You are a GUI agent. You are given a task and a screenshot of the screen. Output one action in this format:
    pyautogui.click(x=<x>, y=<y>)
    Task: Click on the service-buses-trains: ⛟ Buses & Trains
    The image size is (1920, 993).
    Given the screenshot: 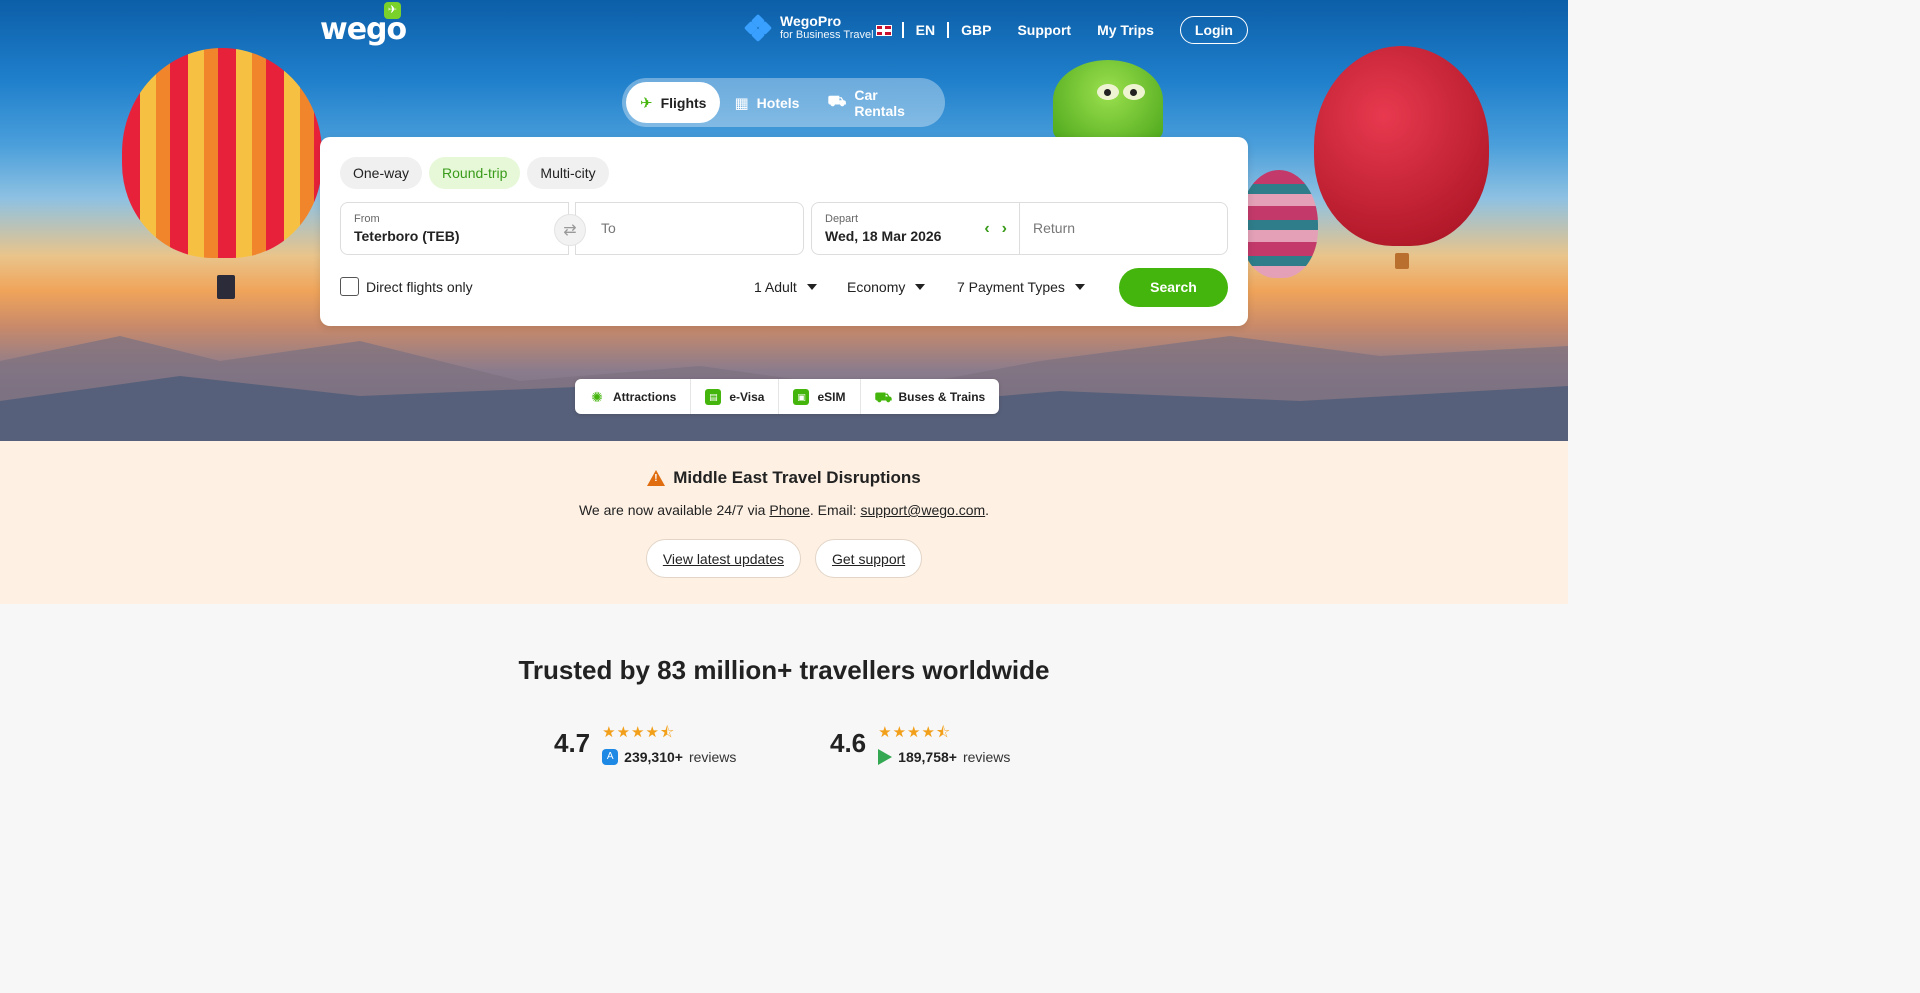 What is the action you would take?
    pyautogui.click(x=930, y=396)
    